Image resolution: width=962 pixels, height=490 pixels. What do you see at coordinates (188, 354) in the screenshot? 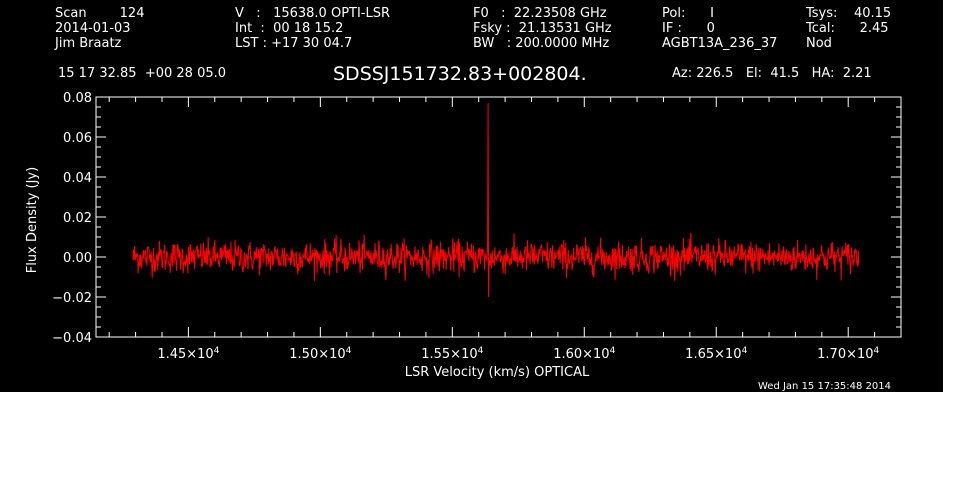
I see `x-tick-label: 1.45×104` at bounding box center [188, 354].